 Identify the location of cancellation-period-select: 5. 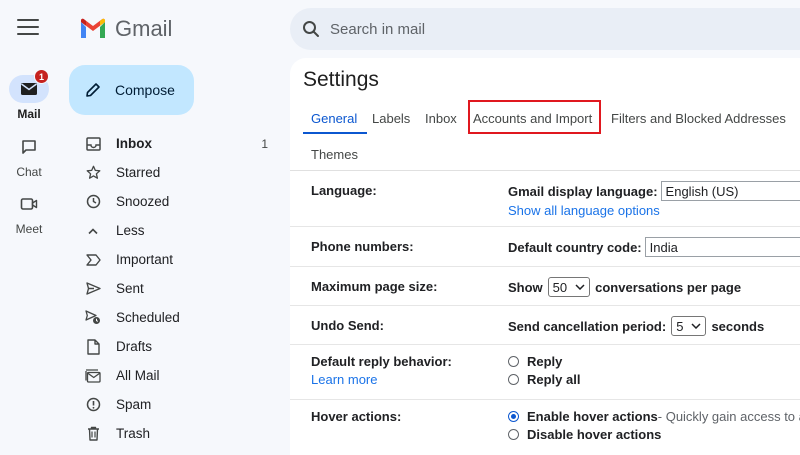
(689, 326).